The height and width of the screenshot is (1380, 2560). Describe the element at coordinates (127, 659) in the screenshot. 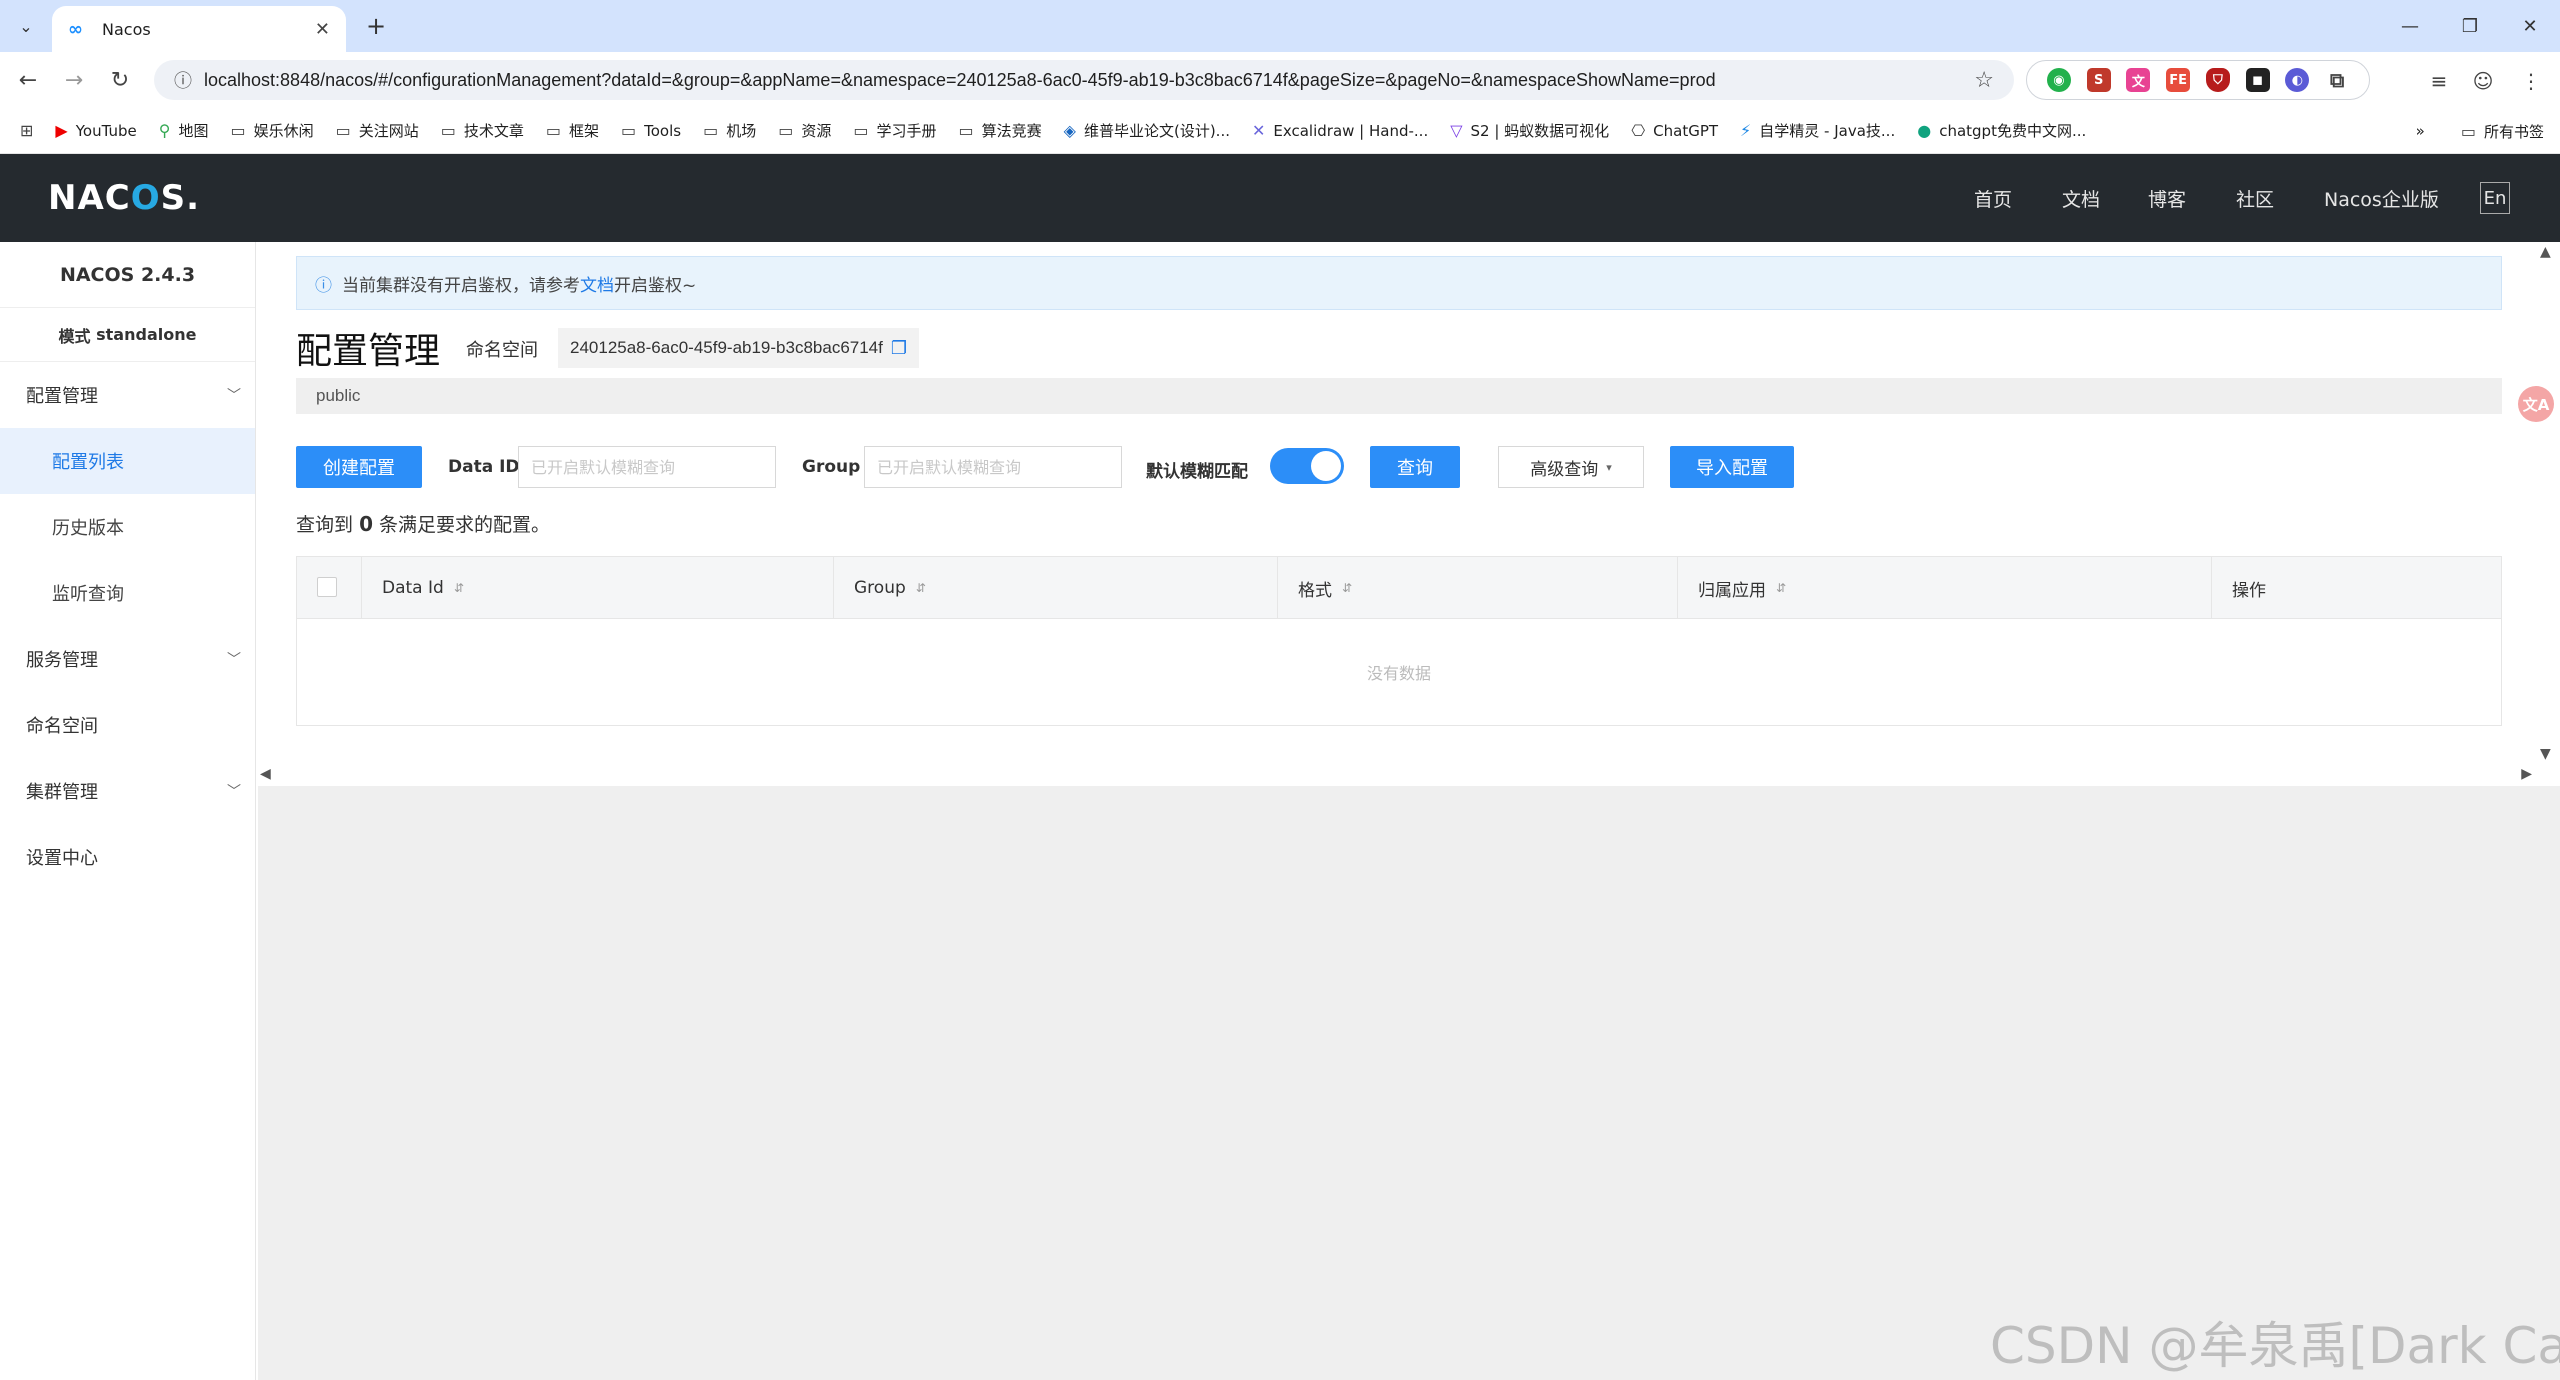

I see `sidebar-item-service-mgmt: 服务管理 ﹀` at that location.